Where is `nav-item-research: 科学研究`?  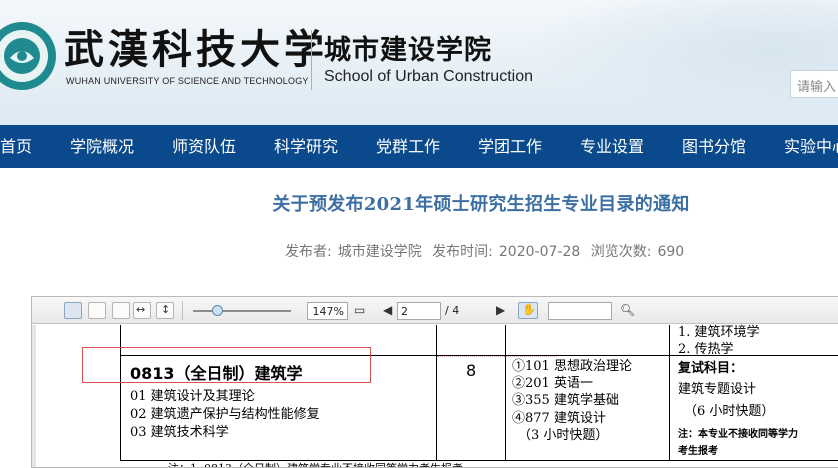
nav-item-research: 科学研究 is located at coordinates (306, 146).